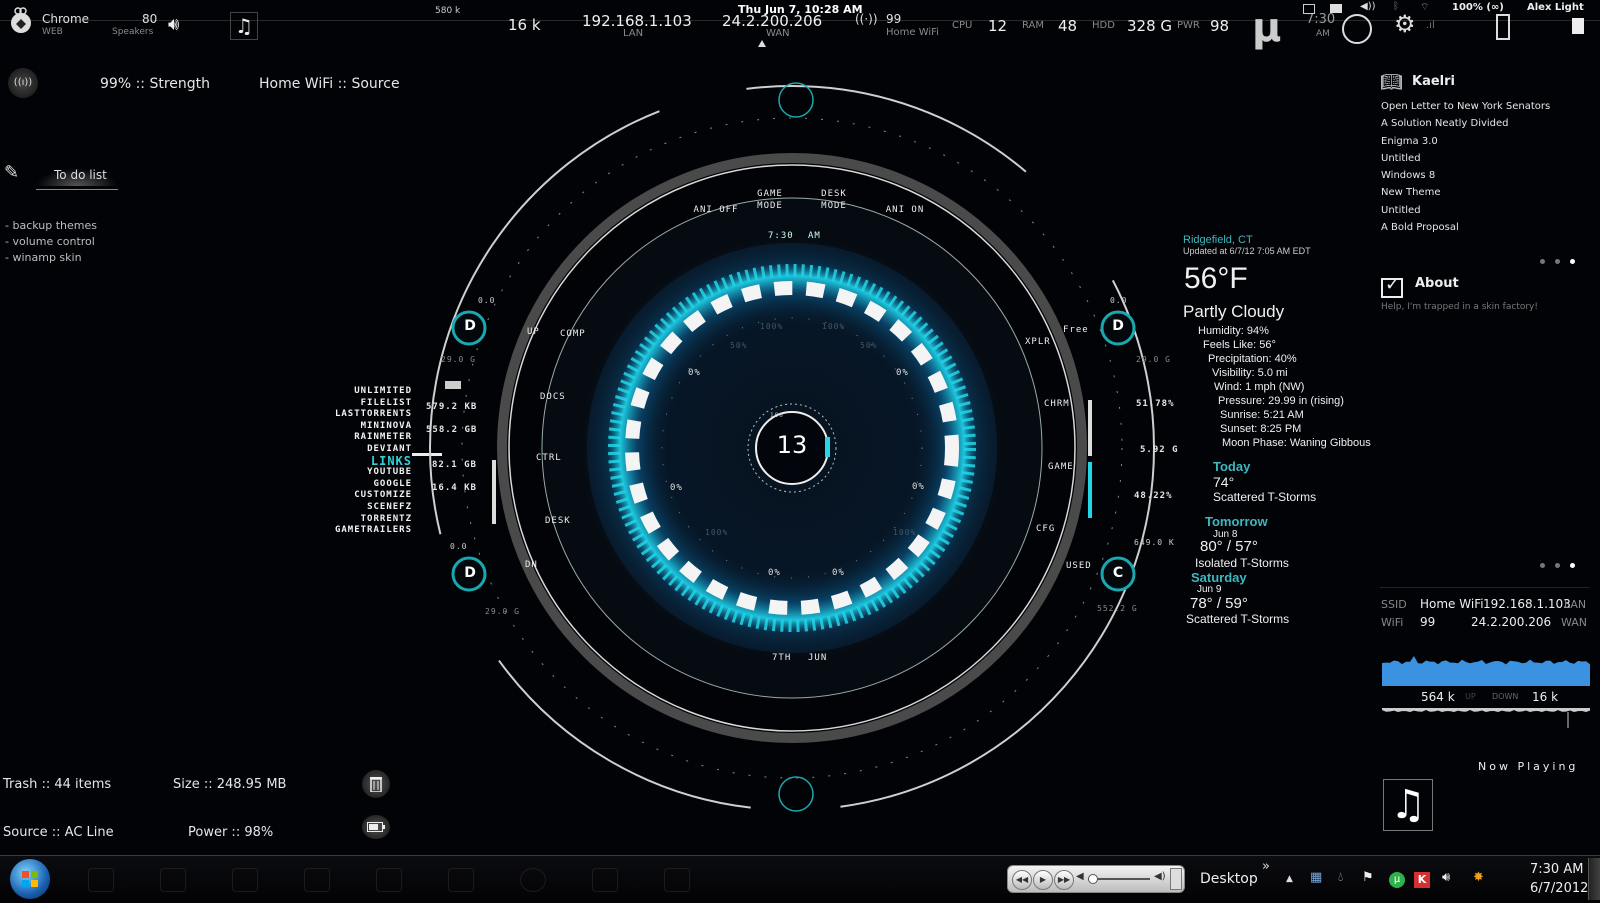 This screenshot has height=903, width=1600. I want to click on chrome-label: Chrome, so click(65, 19).